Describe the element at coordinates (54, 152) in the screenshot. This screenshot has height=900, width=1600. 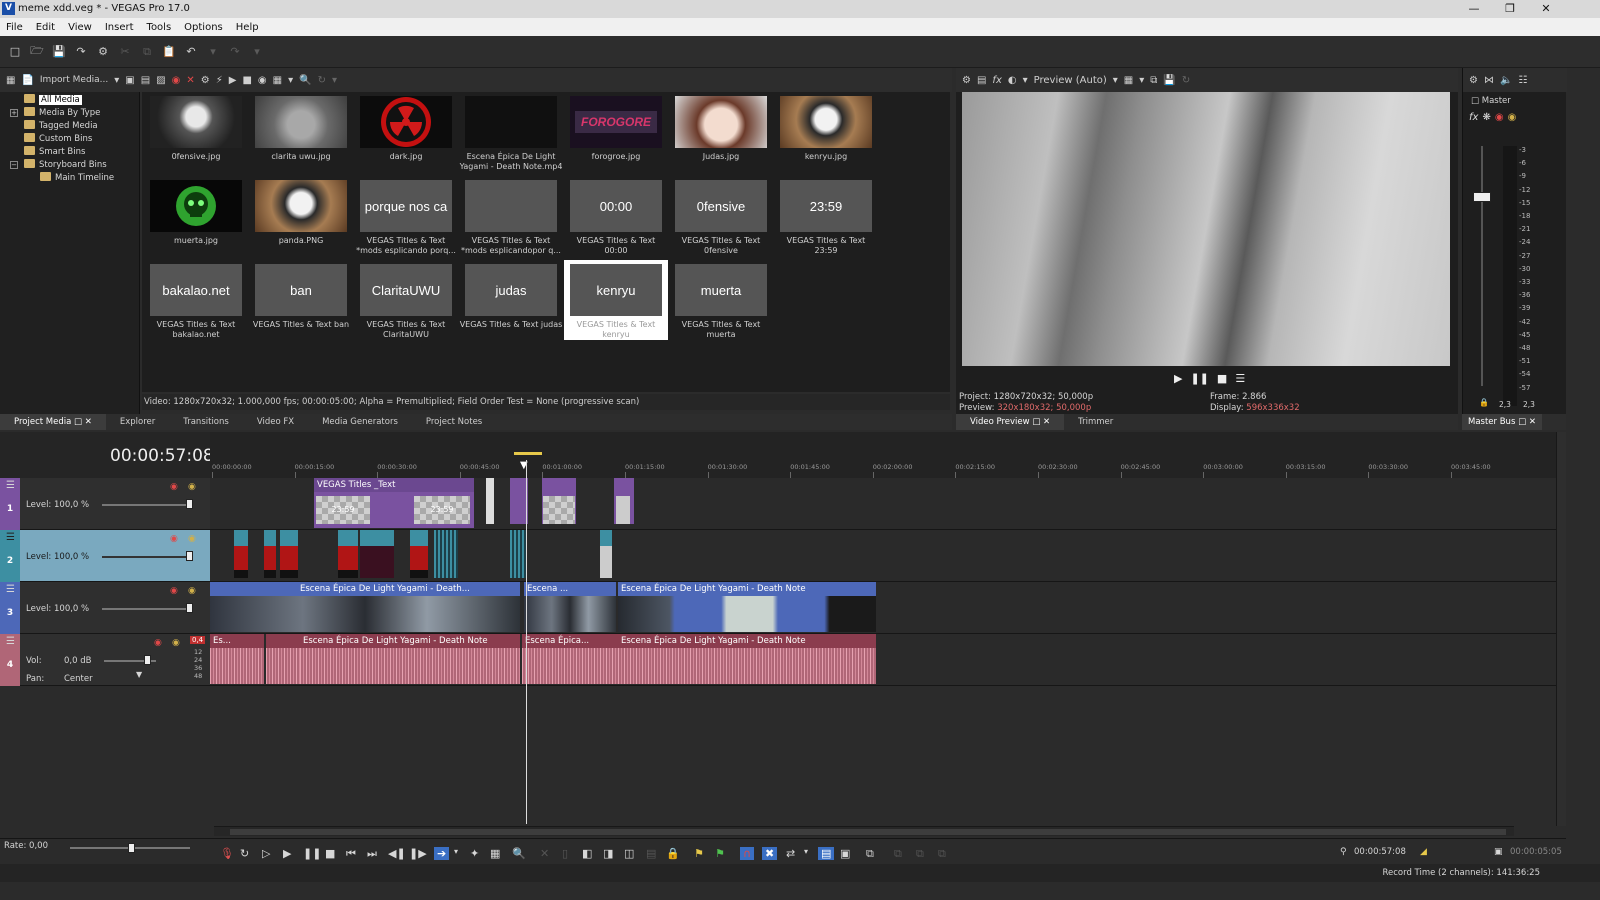
I see `tree-item-smart-bins: Smart Bins` at that location.